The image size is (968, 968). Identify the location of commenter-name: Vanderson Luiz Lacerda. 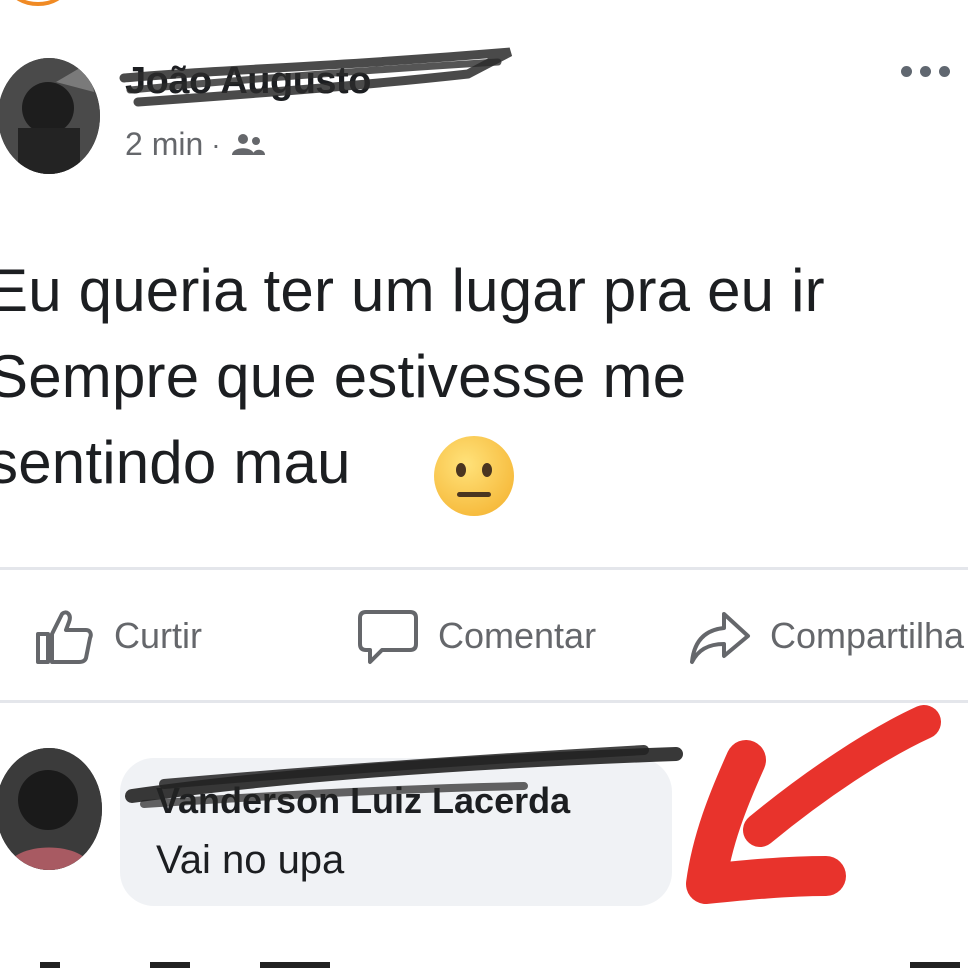
(363, 801).